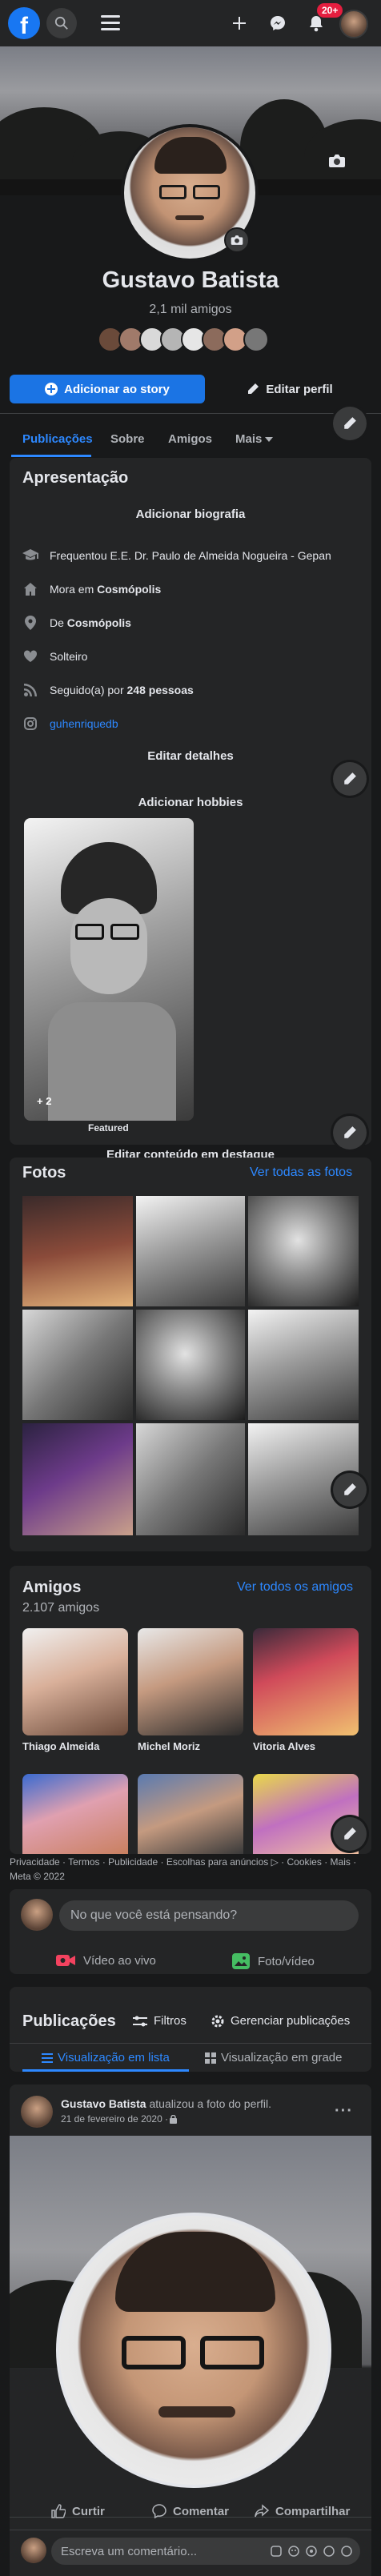  What do you see at coordinates (61, 23) in the screenshot?
I see `search-icon` at bounding box center [61, 23].